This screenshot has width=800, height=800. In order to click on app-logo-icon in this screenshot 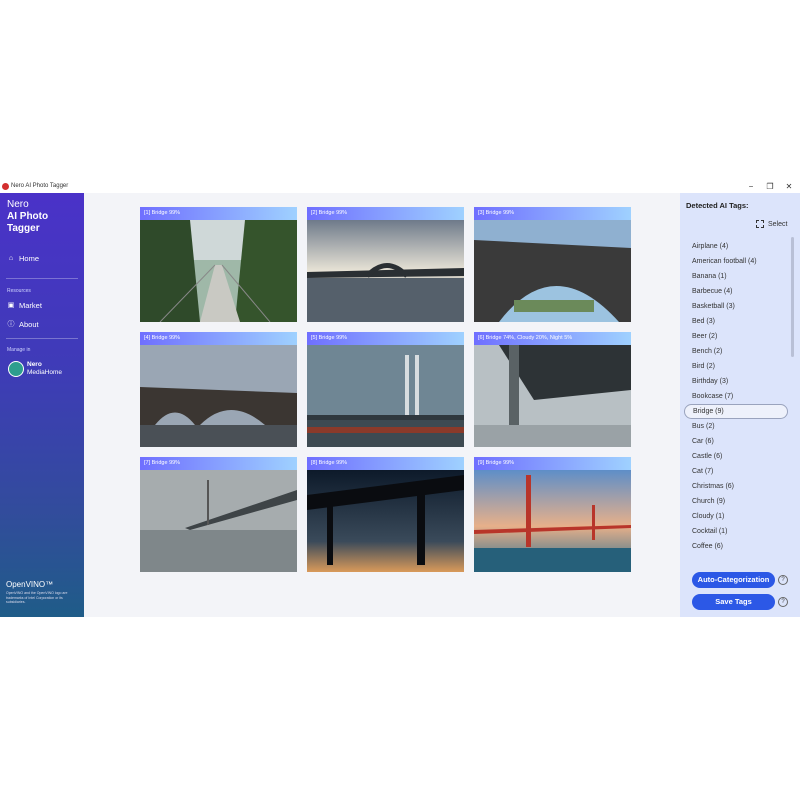, I will do `click(5, 186)`.